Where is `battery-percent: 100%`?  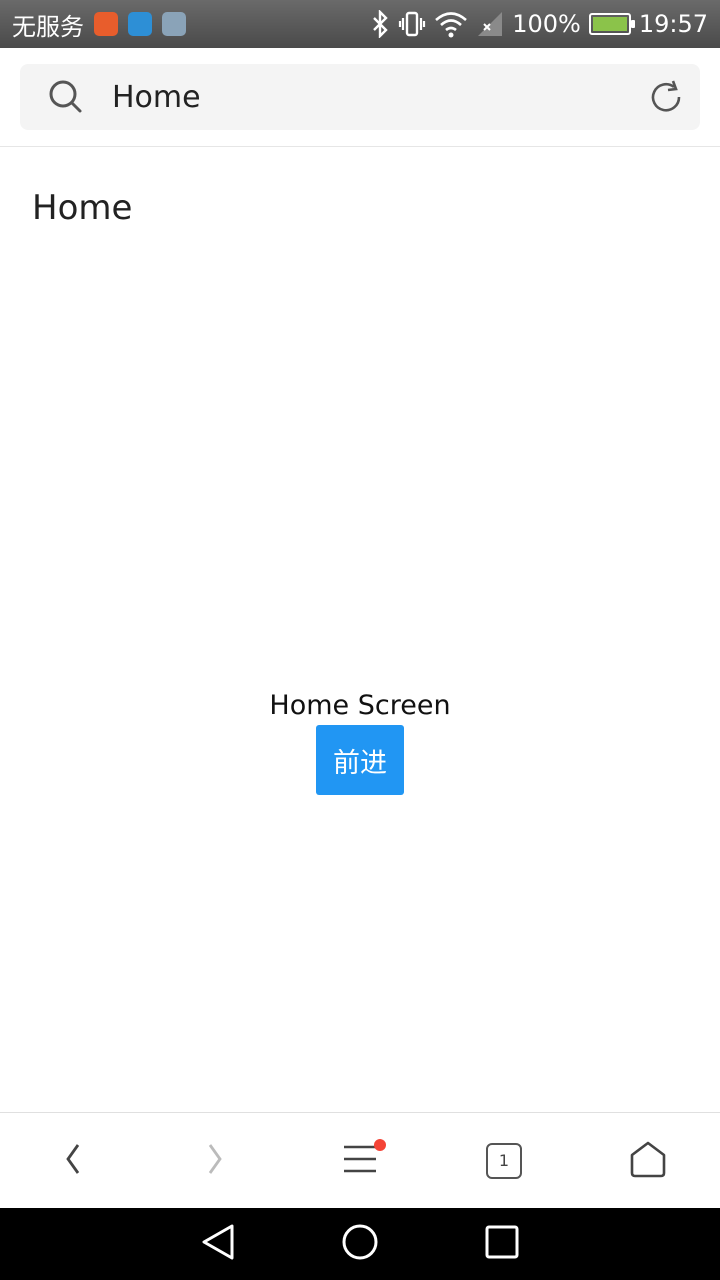 battery-percent: 100% is located at coordinates (546, 24).